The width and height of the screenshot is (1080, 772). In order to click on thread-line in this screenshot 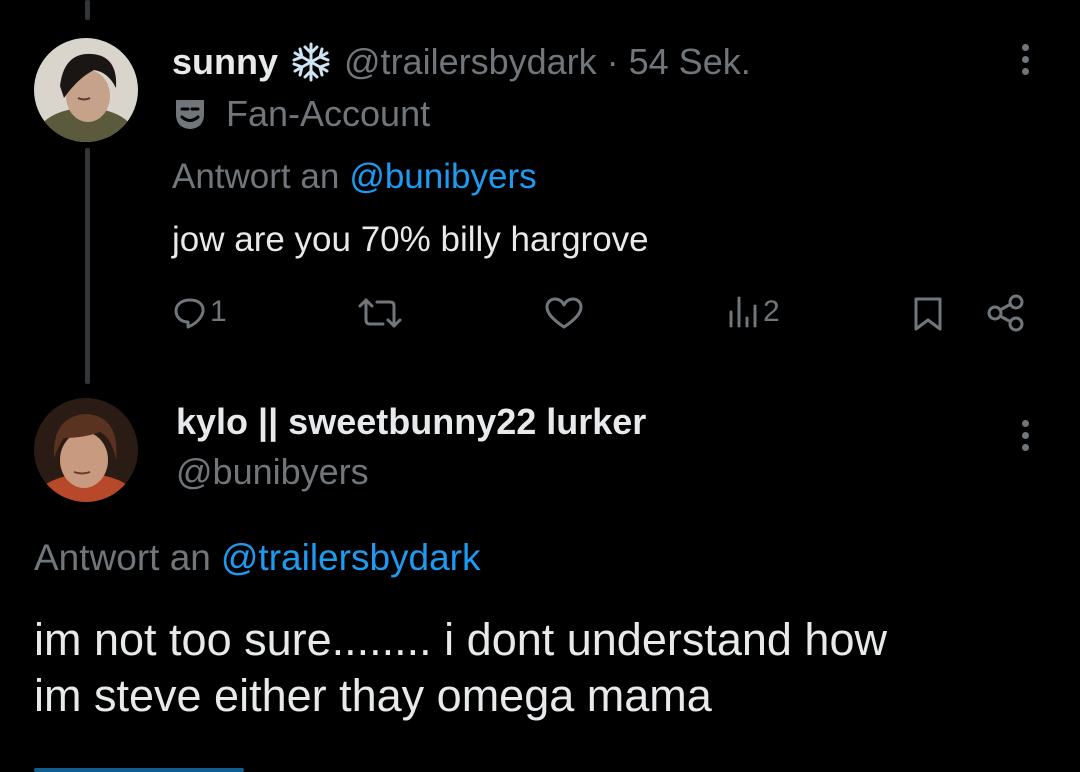, I will do `click(87, 266)`.